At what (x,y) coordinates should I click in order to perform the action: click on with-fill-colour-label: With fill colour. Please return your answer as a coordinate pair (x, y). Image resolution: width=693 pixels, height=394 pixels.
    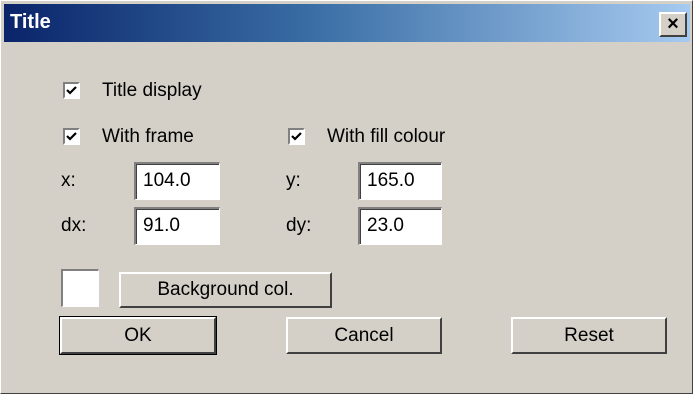
    Looking at the image, I should click on (386, 136).